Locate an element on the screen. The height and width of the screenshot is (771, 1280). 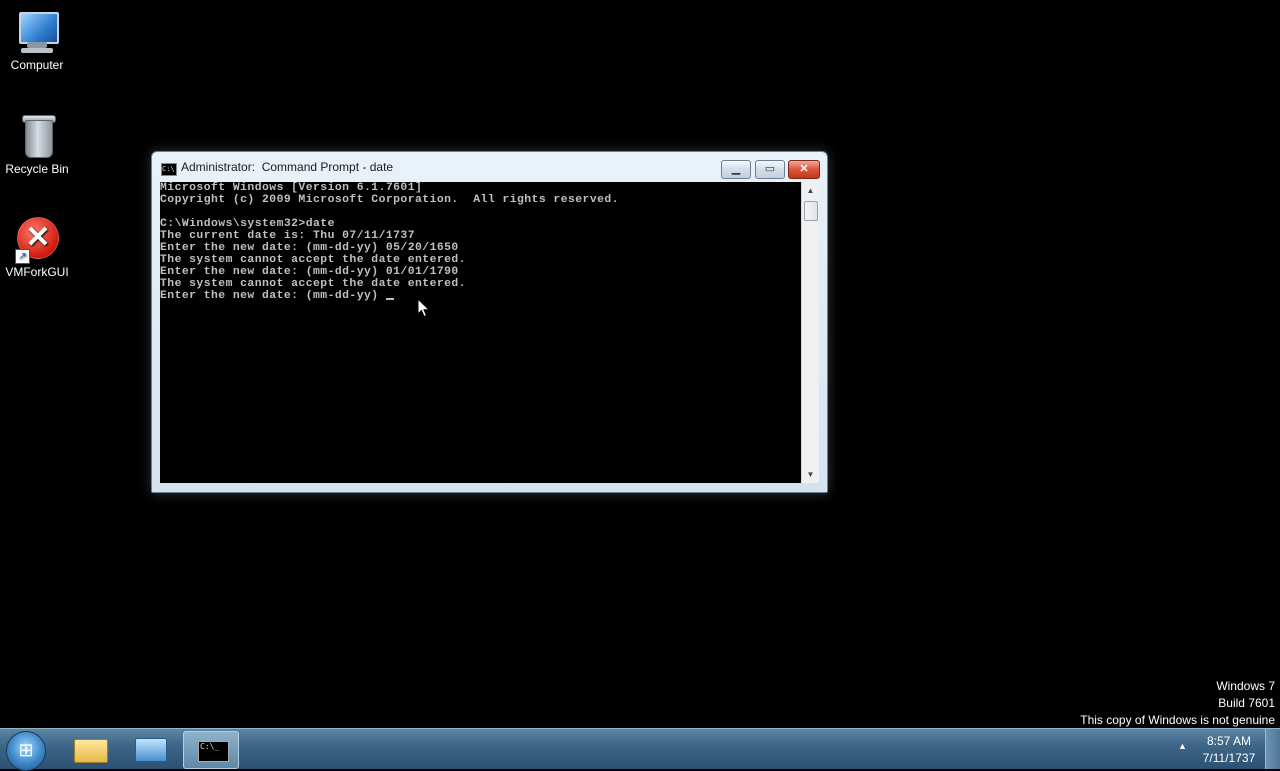
close-button: ✕ is located at coordinates (804, 169).